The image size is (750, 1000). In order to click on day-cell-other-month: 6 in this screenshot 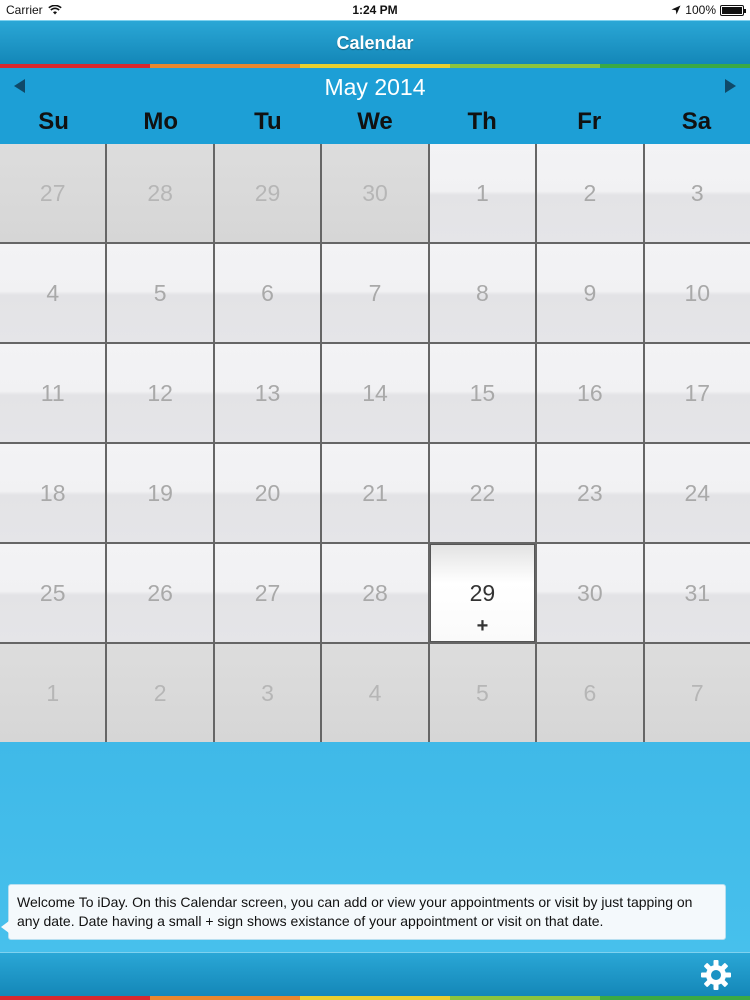, I will do `click(590, 693)`.